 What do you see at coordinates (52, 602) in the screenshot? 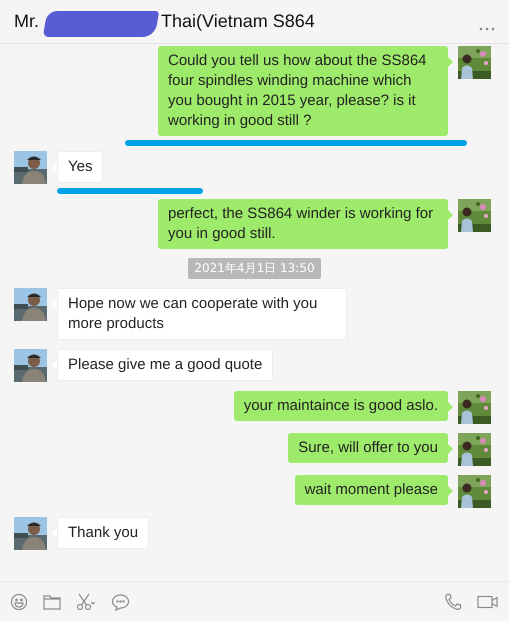
I see `folder-icon` at bounding box center [52, 602].